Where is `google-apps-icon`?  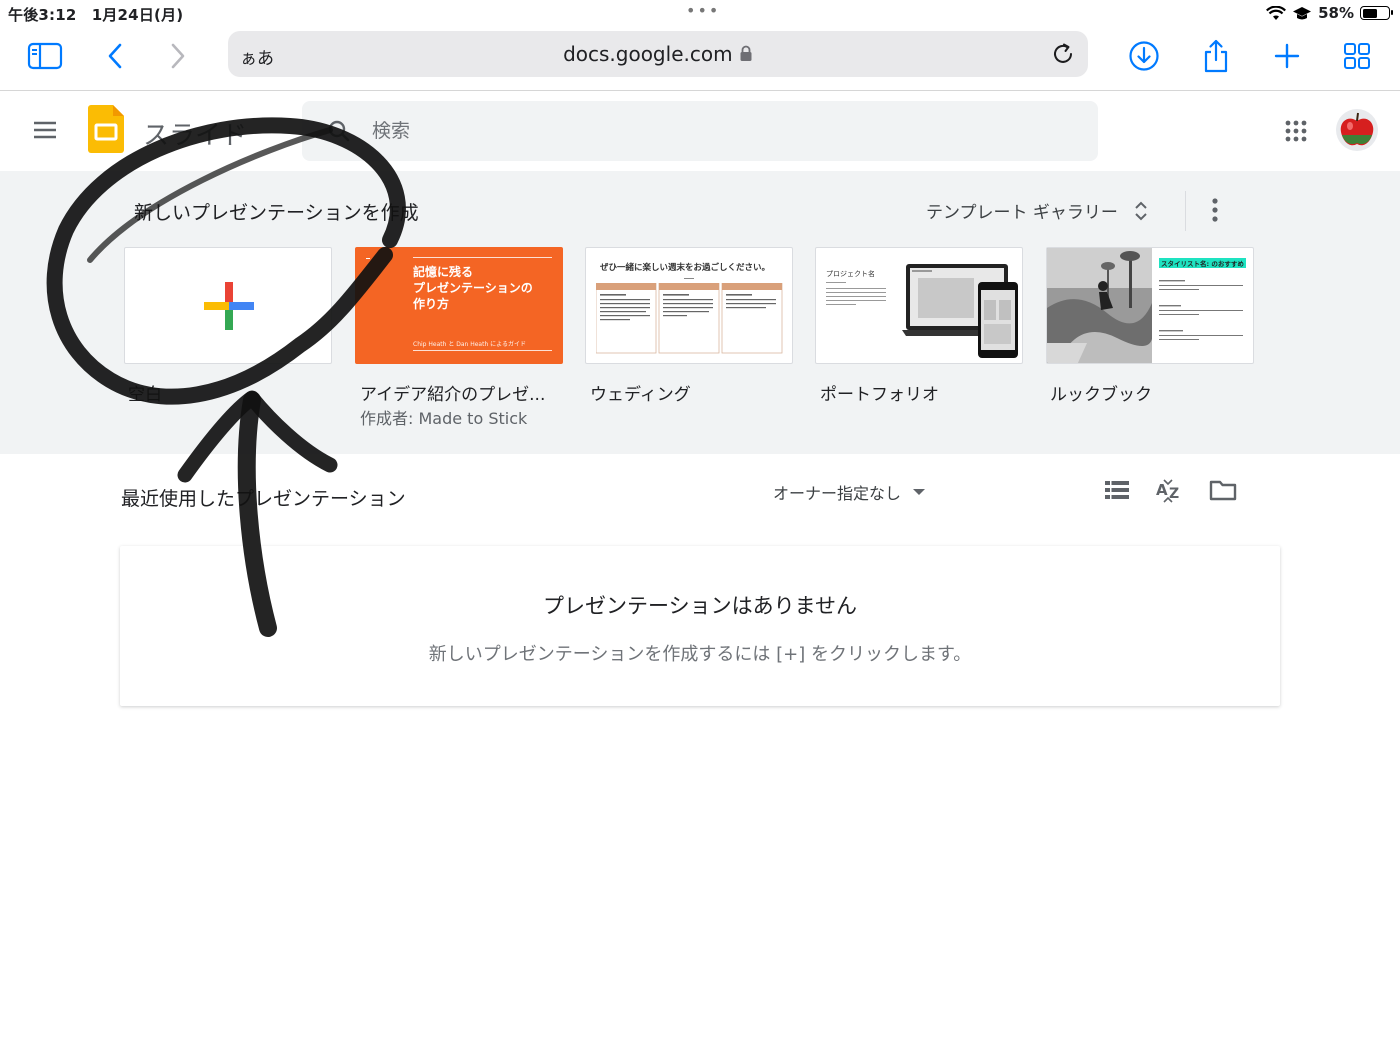 google-apps-icon is located at coordinates (1296, 131).